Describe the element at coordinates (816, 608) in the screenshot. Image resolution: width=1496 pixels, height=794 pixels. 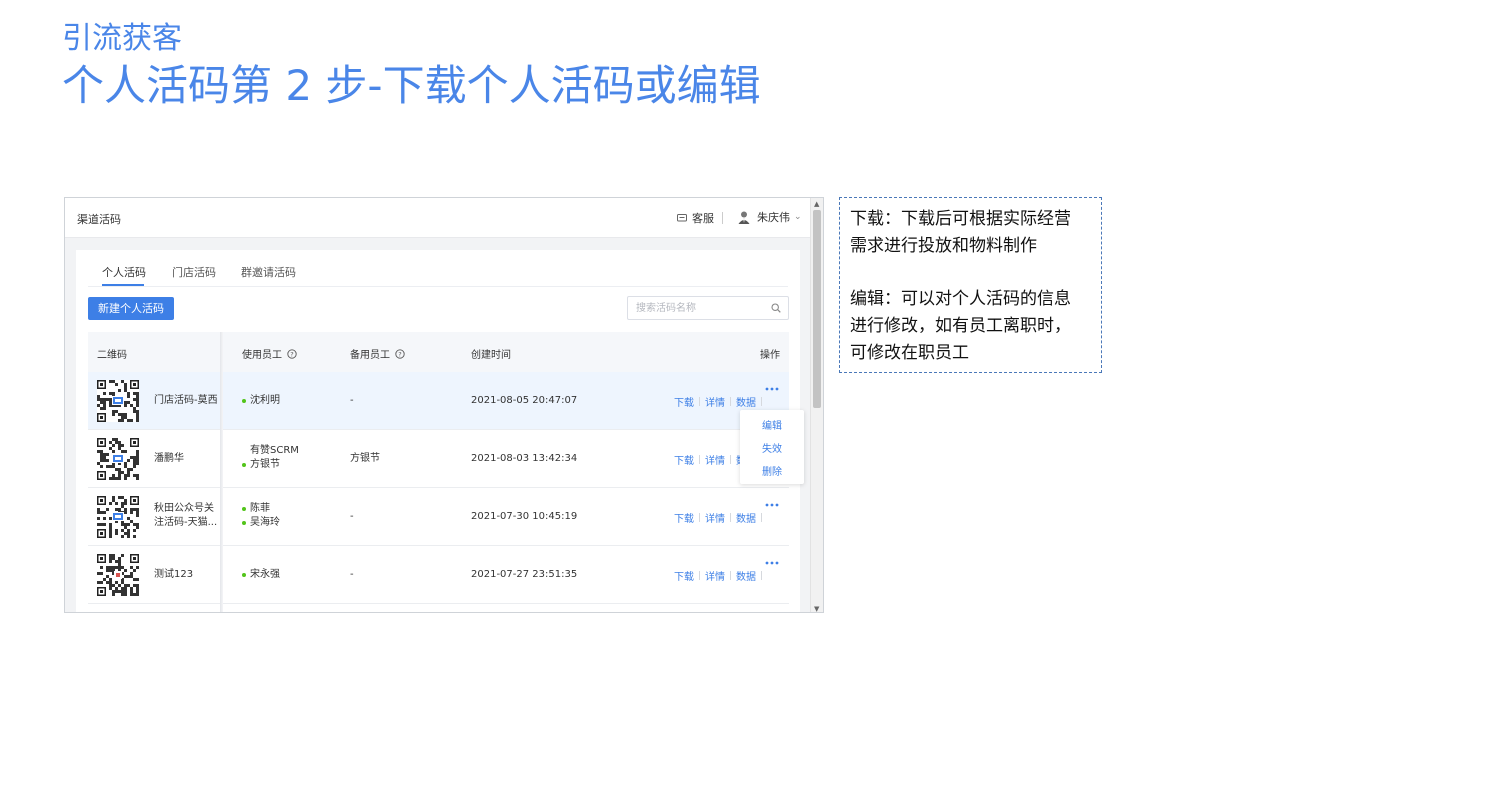
I see `scroll-down-arrow-icon: ▼` at that location.